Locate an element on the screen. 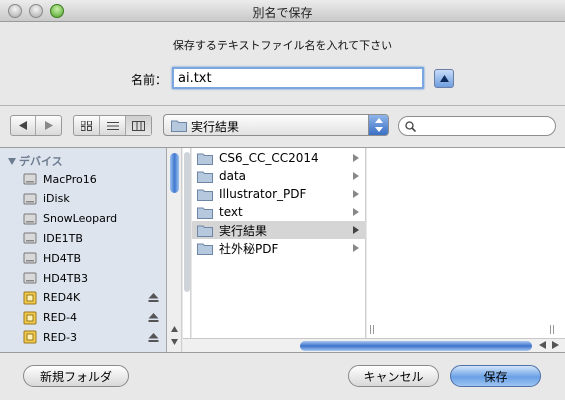 The height and width of the screenshot is (400, 565). sidebar-item: MacPro16 is located at coordinates (93, 179).